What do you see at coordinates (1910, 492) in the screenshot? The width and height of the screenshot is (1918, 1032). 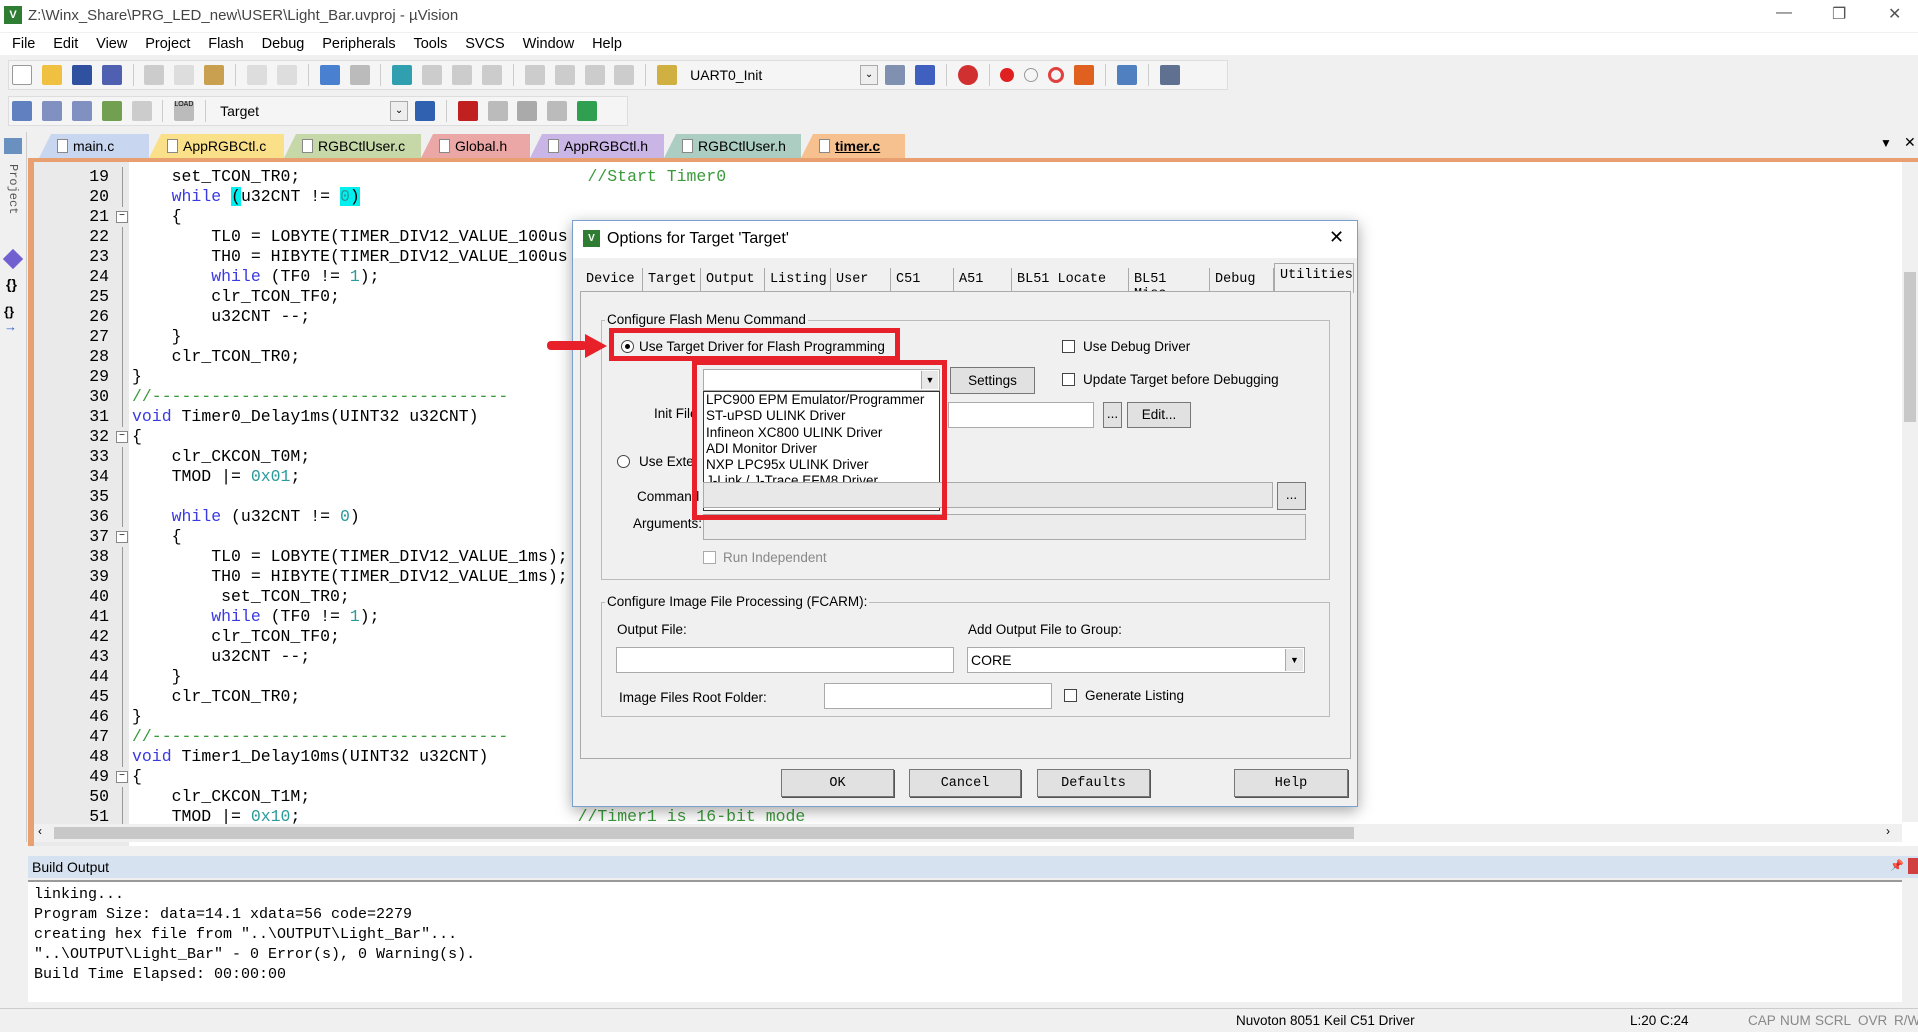 I see `editor-vertical-scrollbar` at bounding box center [1910, 492].